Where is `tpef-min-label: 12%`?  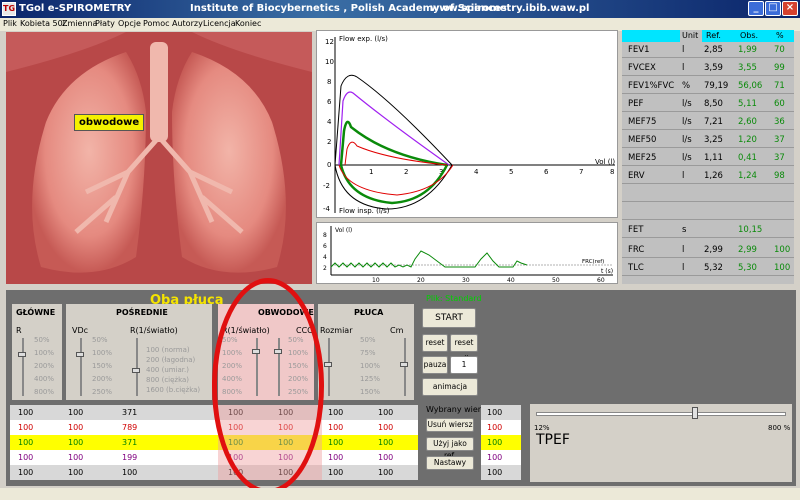 tpef-min-label: 12% is located at coordinates (542, 428).